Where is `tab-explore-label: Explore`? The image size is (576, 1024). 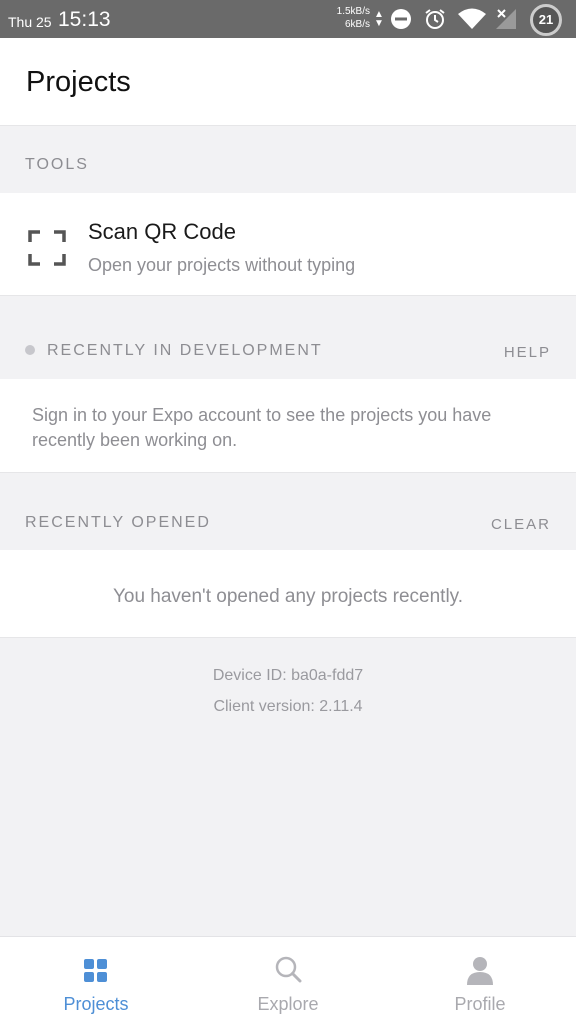
tab-explore-label: Explore is located at coordinates (288, 1004).